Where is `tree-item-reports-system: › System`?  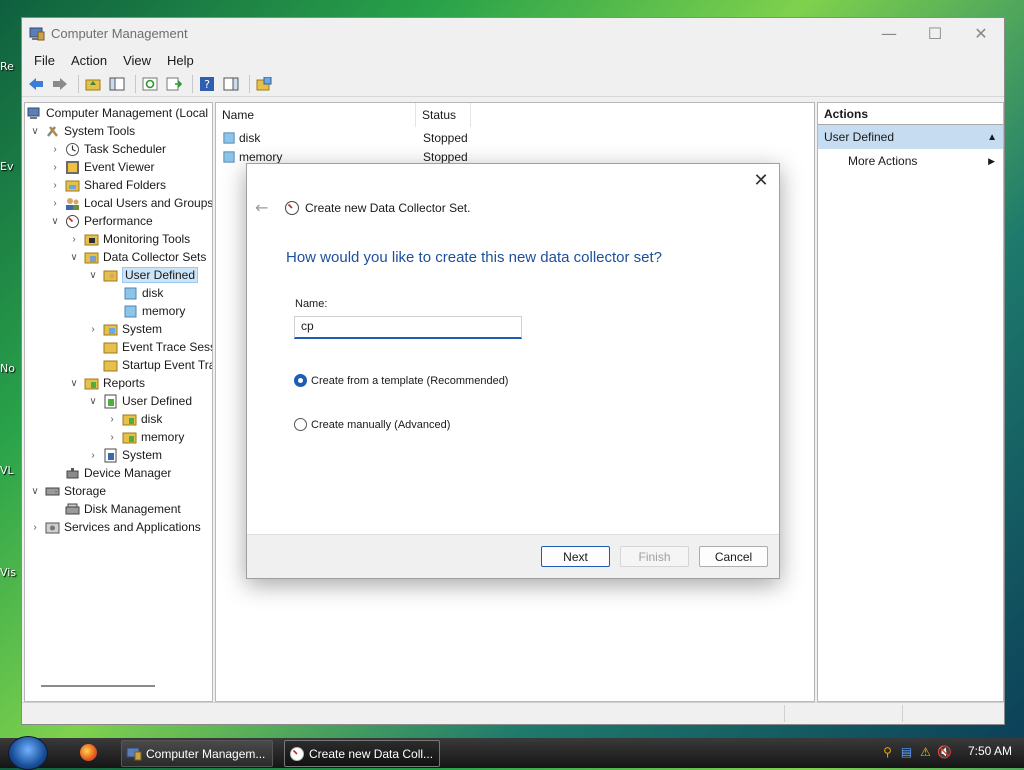
tree-item-reports-system: › System is located at coordinates (124, 455).